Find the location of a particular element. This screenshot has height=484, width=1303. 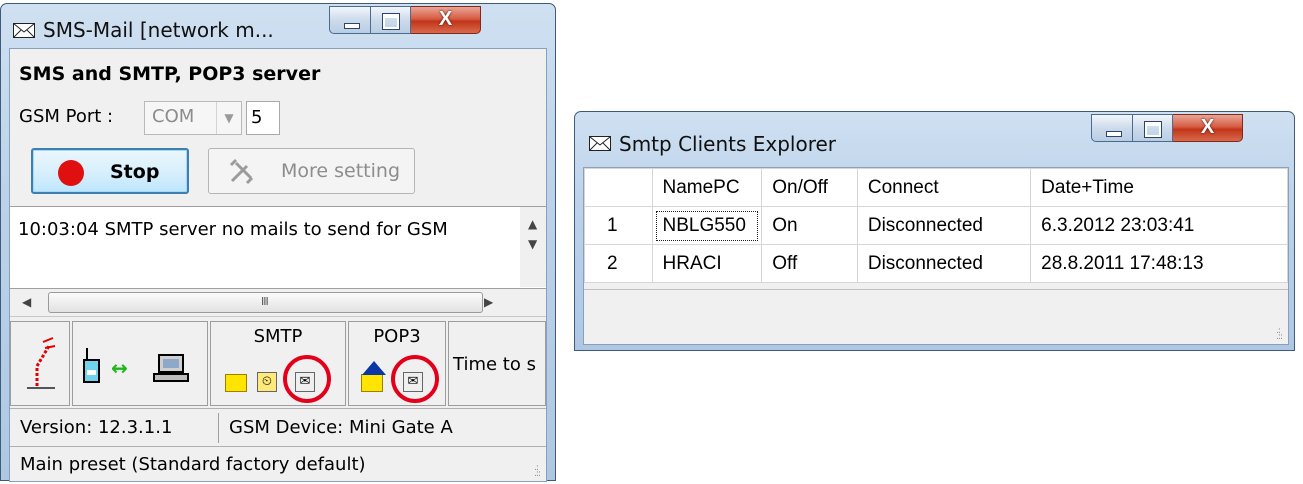

column-header-namepc: NamePC is located at coordinates (707, 187).